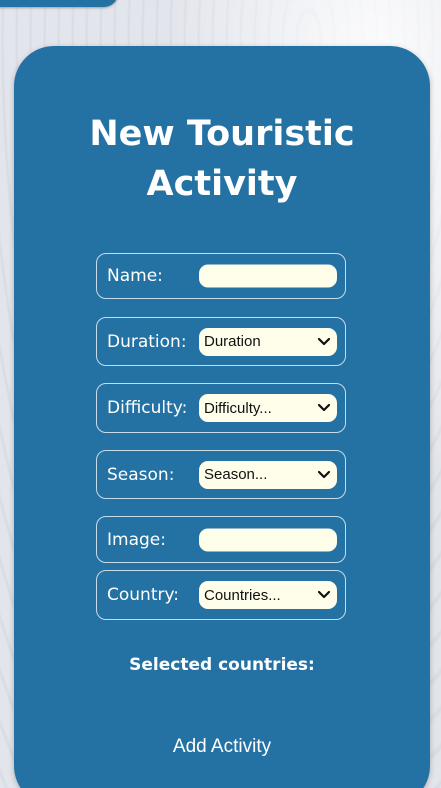 The image size is (441, 788). I want to click on name-row: Name:, so click(221, 276).